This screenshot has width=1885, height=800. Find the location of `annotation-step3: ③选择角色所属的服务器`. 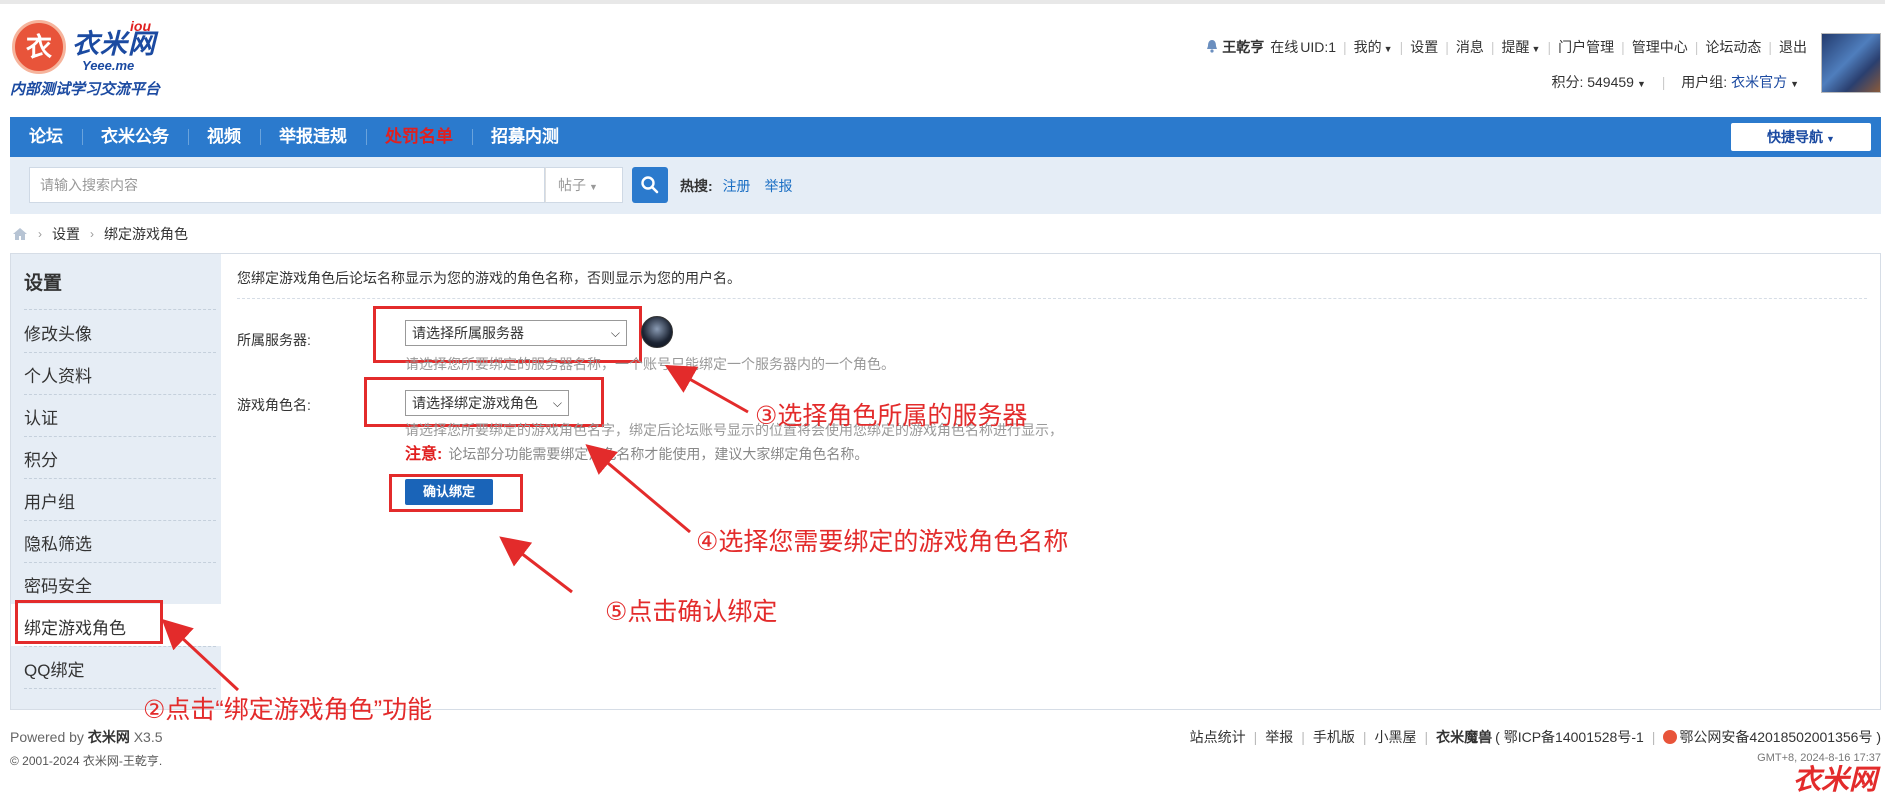

annotation-step3: ③选择角色所属的服务器 is located at coordinates (891, 416).